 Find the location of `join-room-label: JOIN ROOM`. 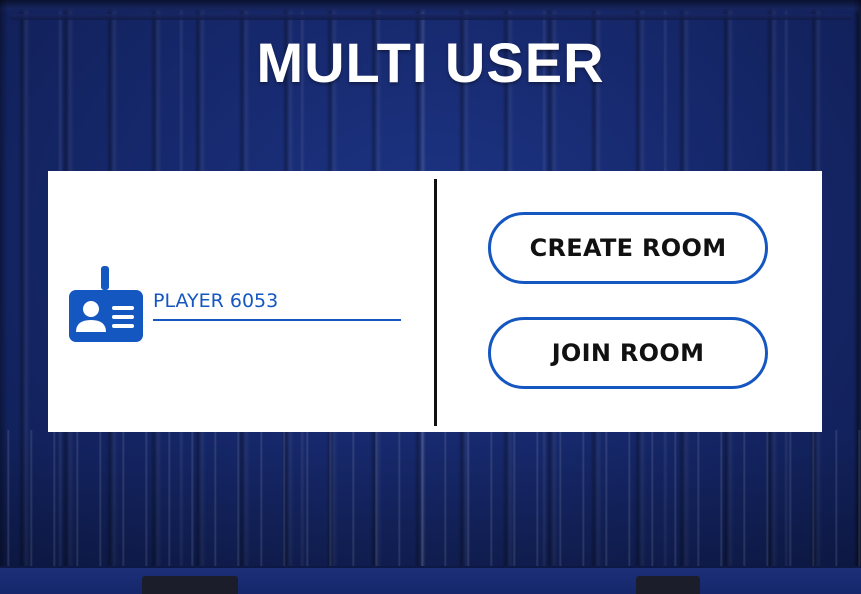

join-room-label: JOIN ROOM is located at coordinates (628, 353).